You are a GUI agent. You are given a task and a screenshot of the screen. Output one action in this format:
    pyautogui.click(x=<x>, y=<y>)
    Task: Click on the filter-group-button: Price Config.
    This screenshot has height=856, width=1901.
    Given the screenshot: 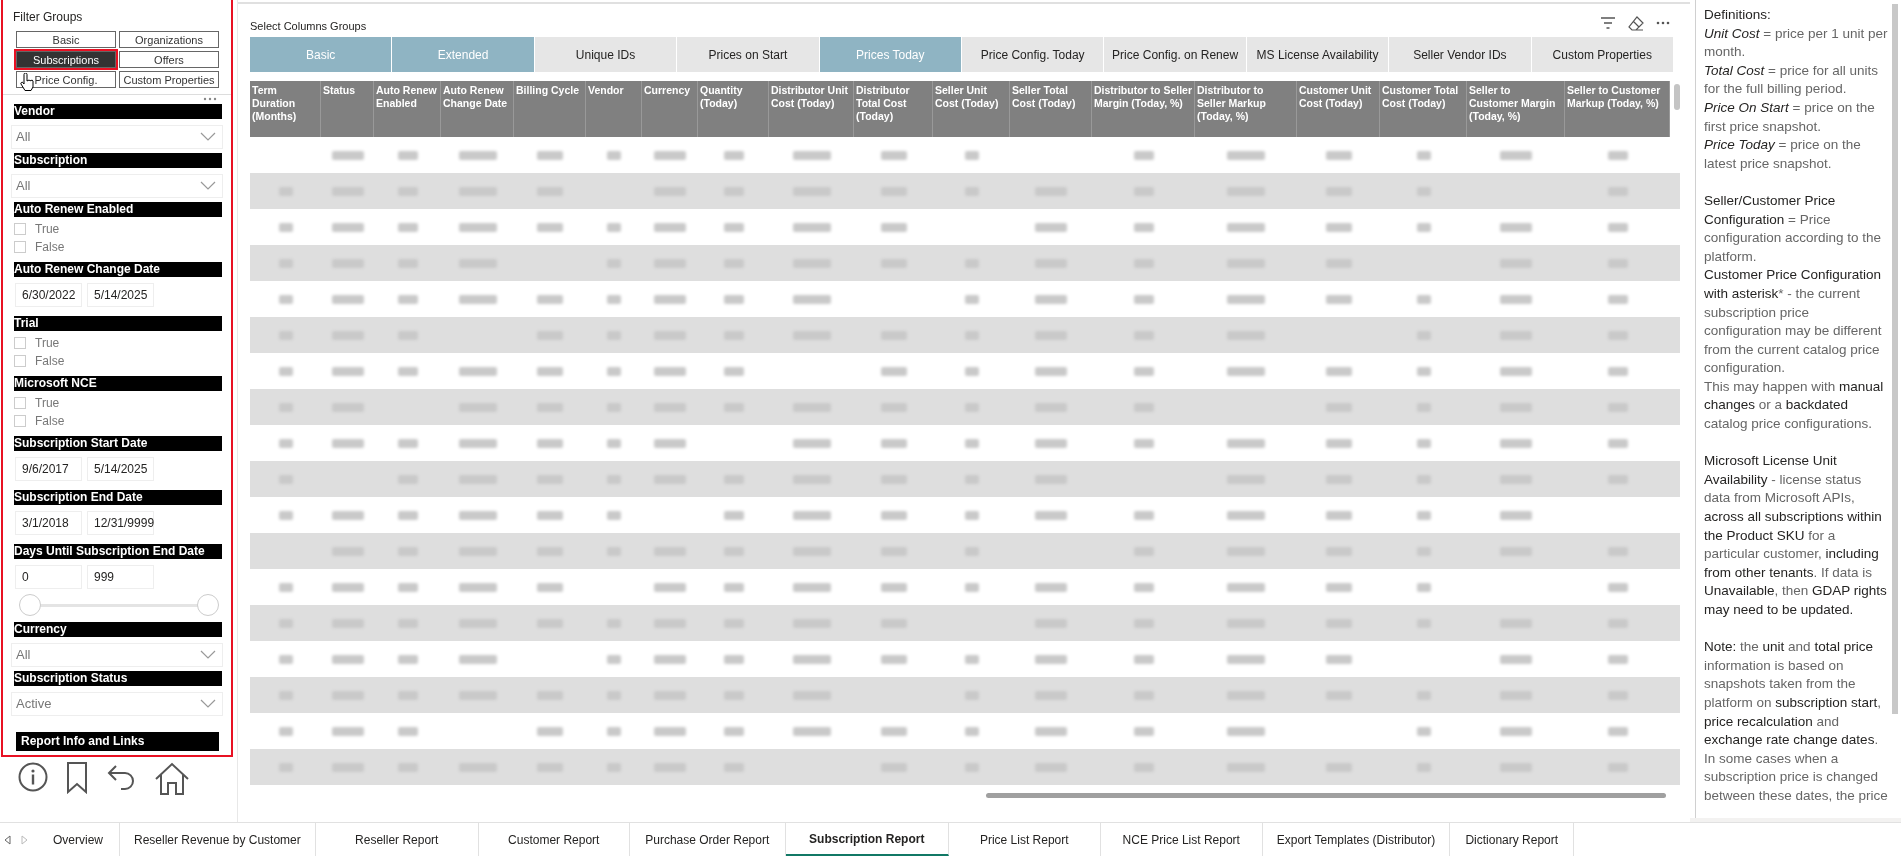 What is the action you would take?
    pyautogui.click(x=66, y=79)
    